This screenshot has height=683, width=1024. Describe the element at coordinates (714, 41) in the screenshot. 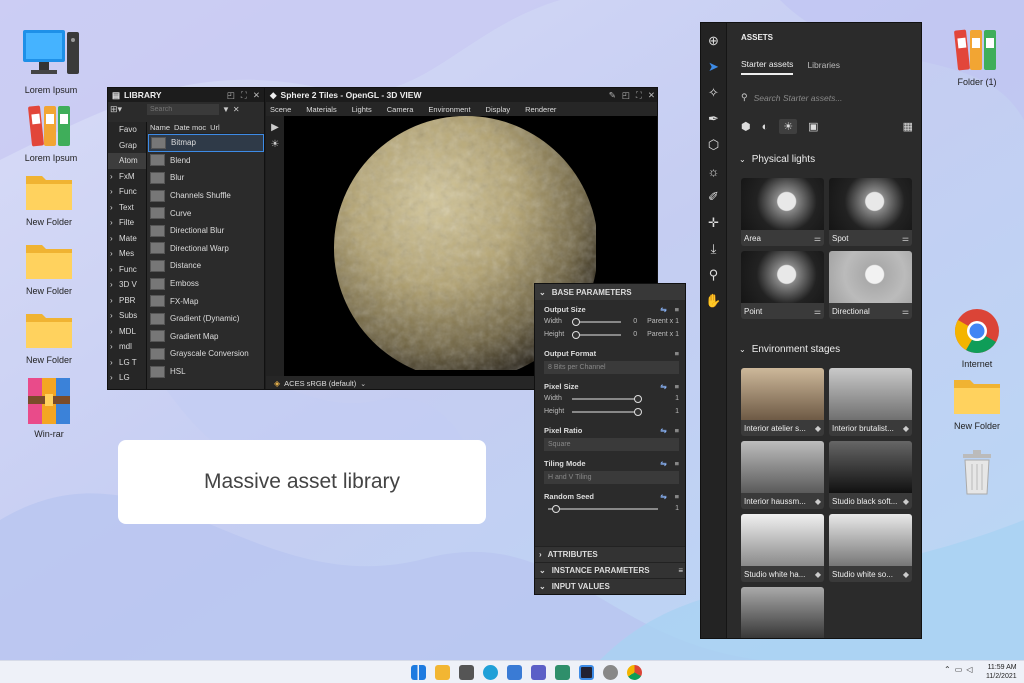

I see `add-icon: ⊕` at that location.